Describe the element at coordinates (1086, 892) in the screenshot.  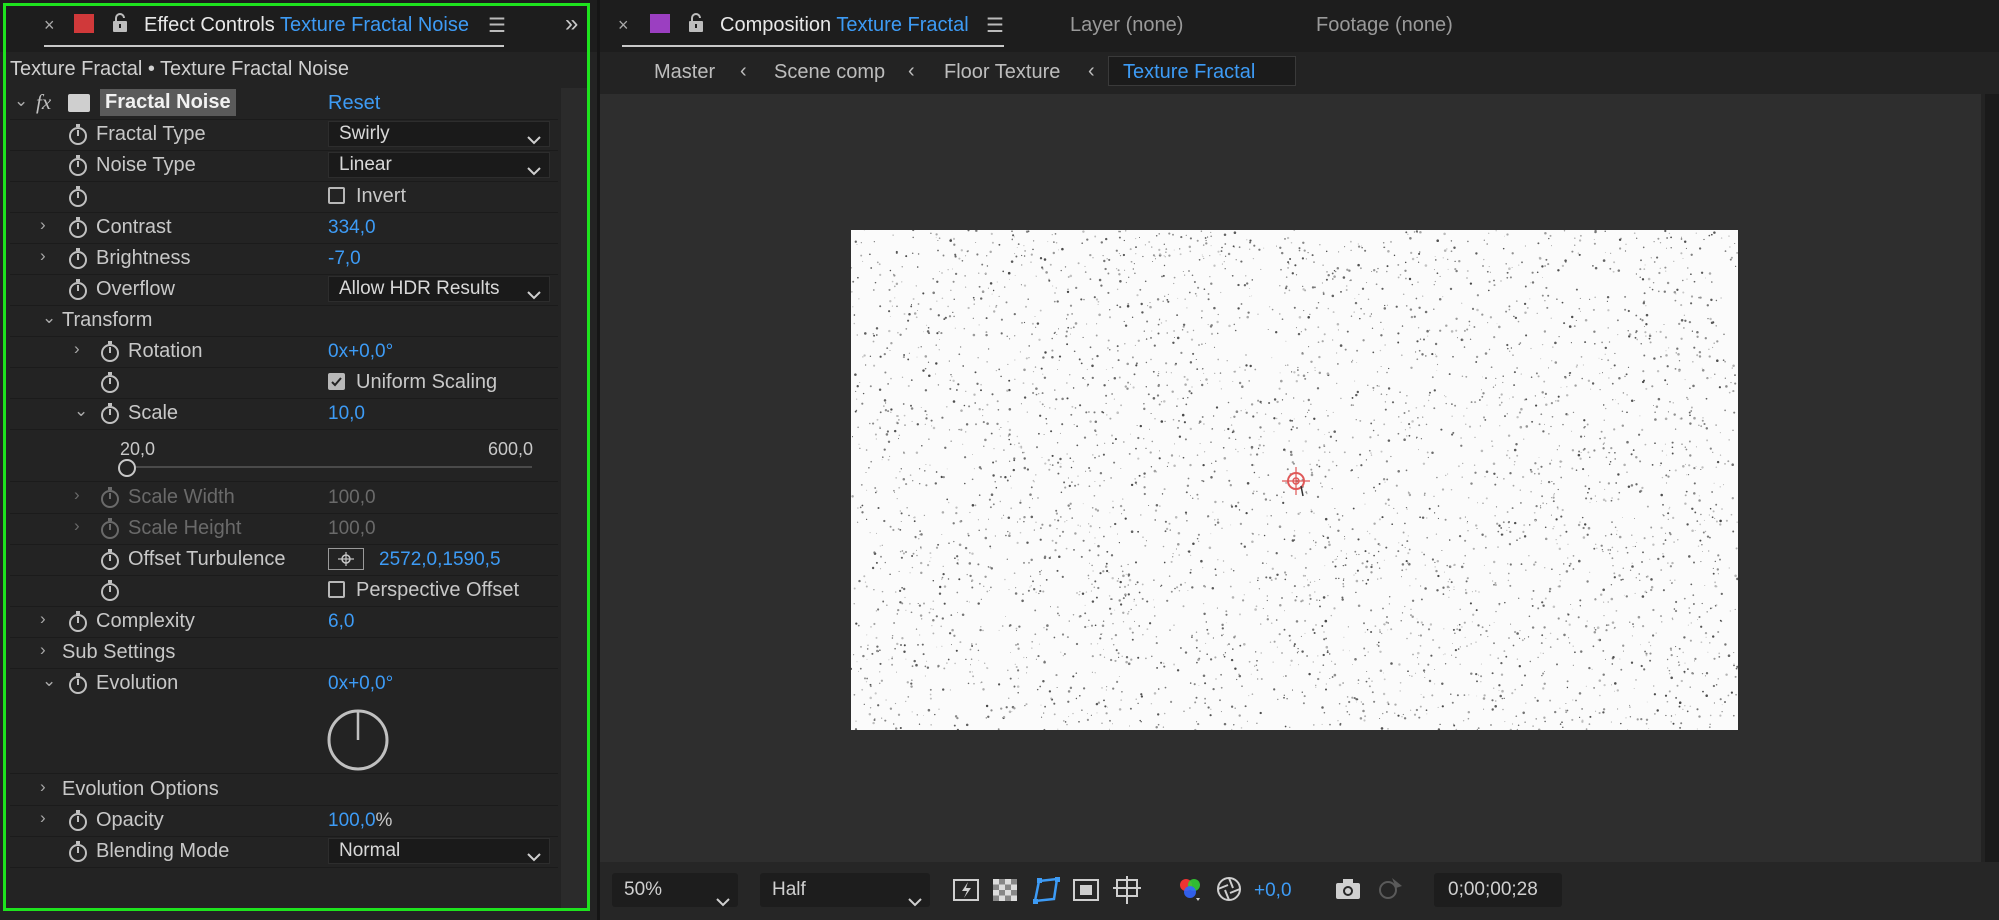
I see `region-of-interest-icon` at that location.